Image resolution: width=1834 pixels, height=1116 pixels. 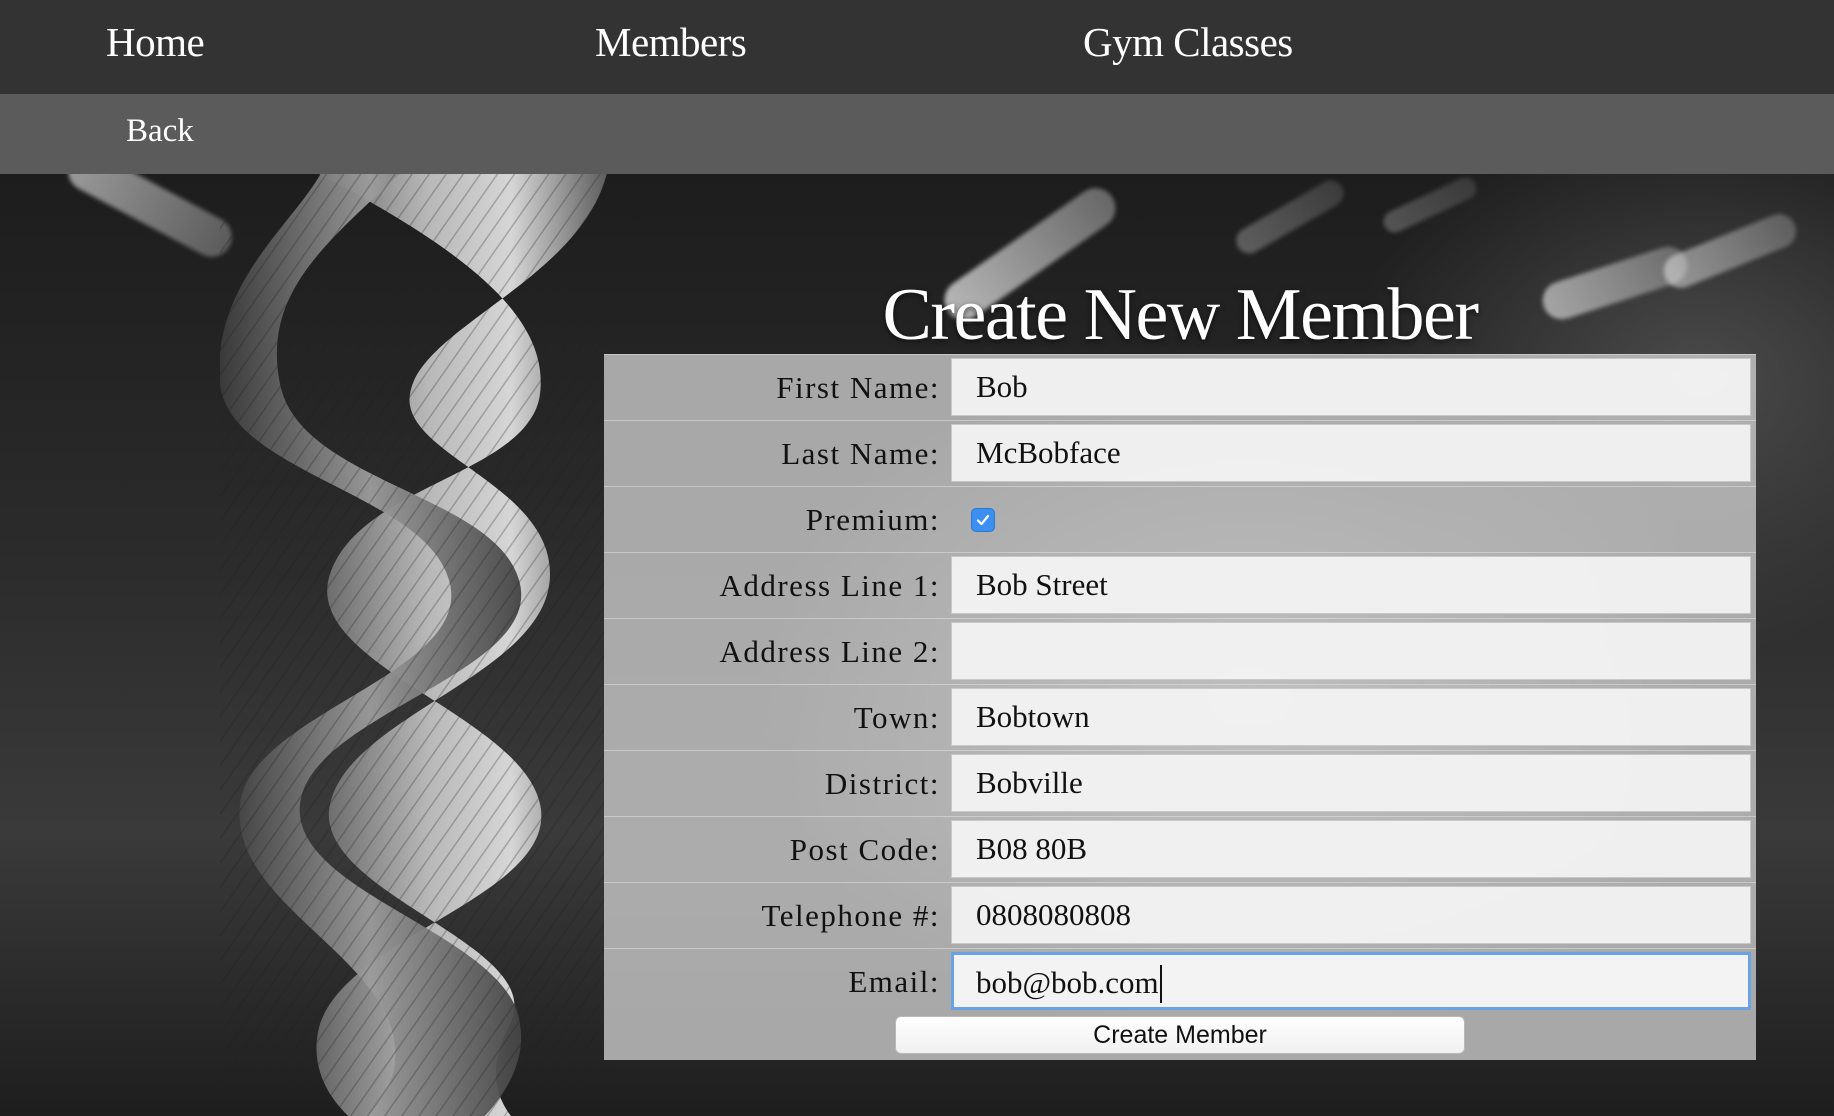 I want to click on district-input, so click(x=1351, y=783).